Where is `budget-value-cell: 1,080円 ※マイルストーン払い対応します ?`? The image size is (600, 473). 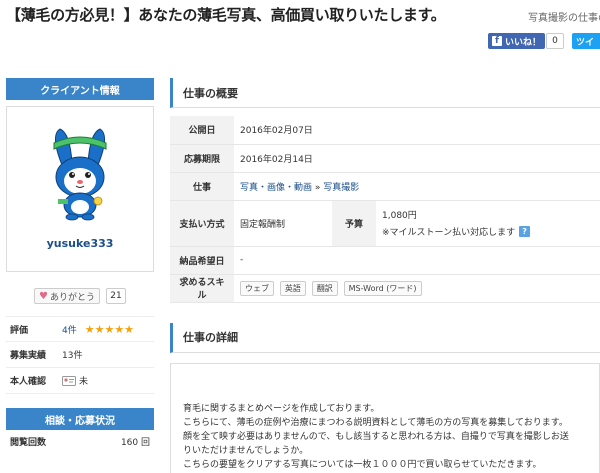 budget-value-cell: 1,080円 ※マイルストーン払い対応します ? is located at coordinates (488, 223).